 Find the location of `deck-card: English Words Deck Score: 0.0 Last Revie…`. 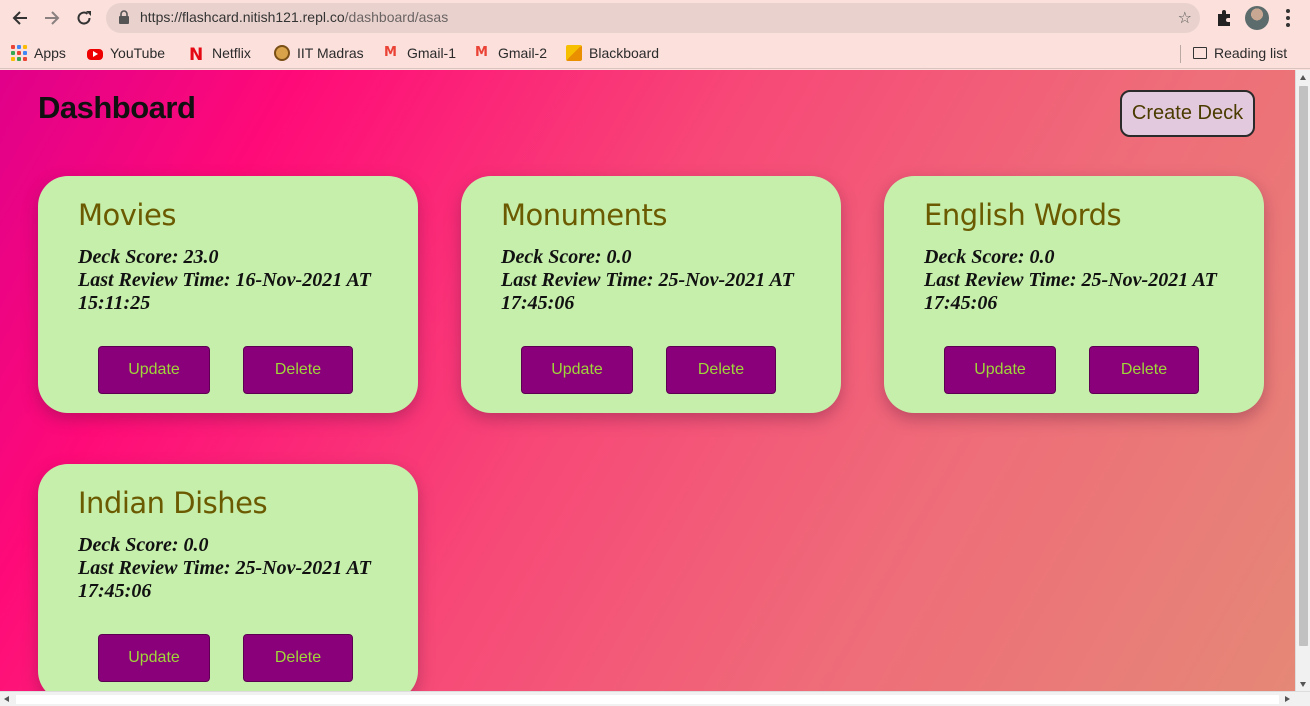

deck-card: English Words Deck Score: 0.0 Last Revie… is located at coordinates (1074, 294).